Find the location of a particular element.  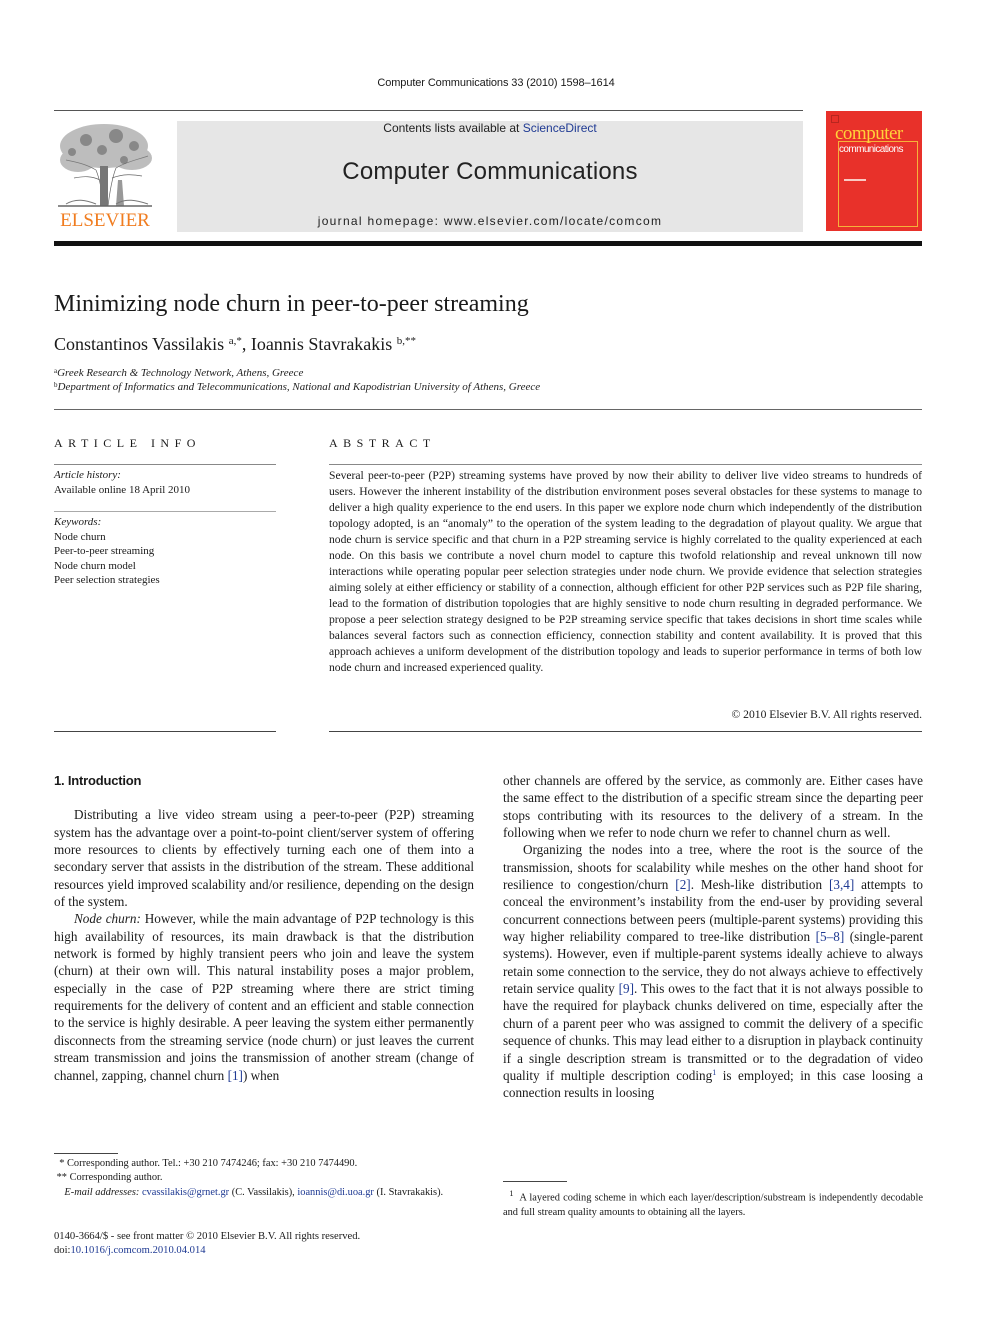

contents-prefix: Contents lists available at is located at coordinates (453, 128).